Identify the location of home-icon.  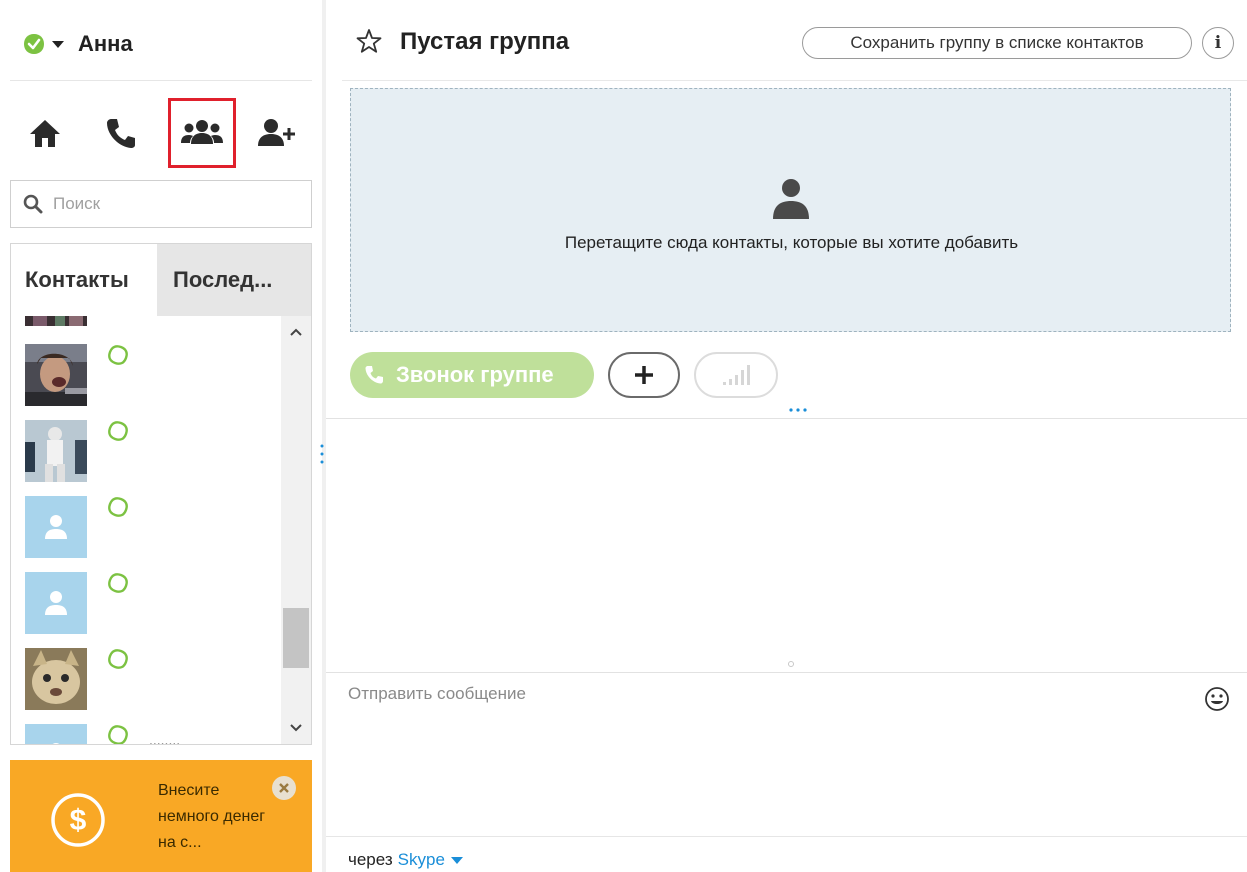
(45, 133).